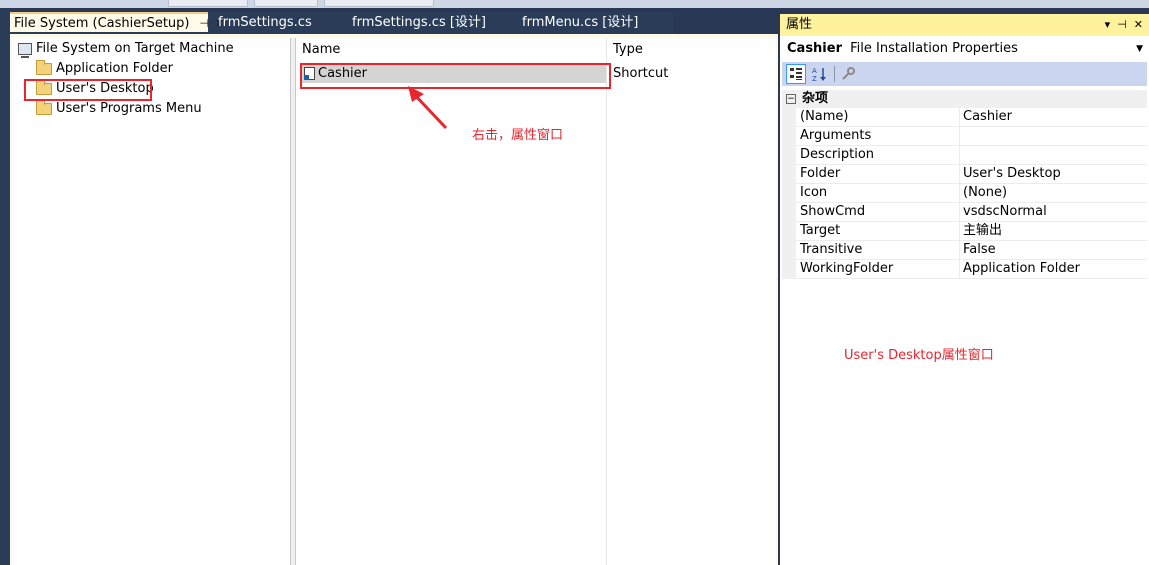  I want to click on properties-title: 属性, so click(799, 24).